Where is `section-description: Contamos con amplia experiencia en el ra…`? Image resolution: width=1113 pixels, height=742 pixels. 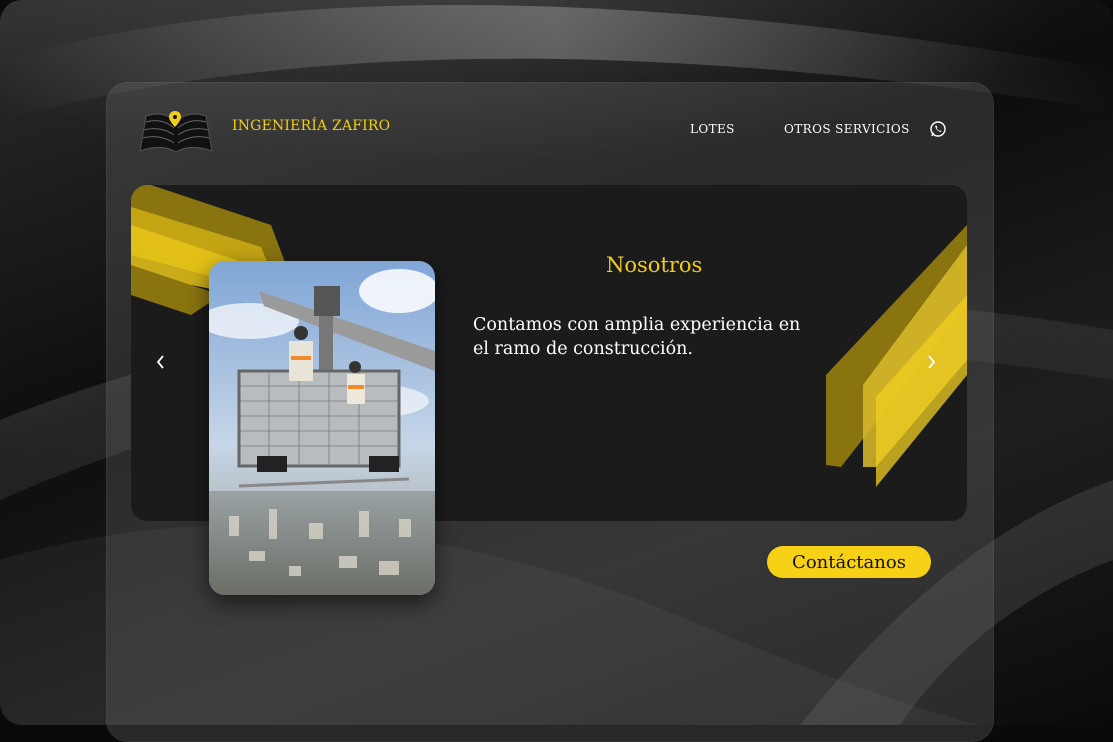 section-description: Contamos con amplia experiencia en el ra… is located at coordinates (637, 337).